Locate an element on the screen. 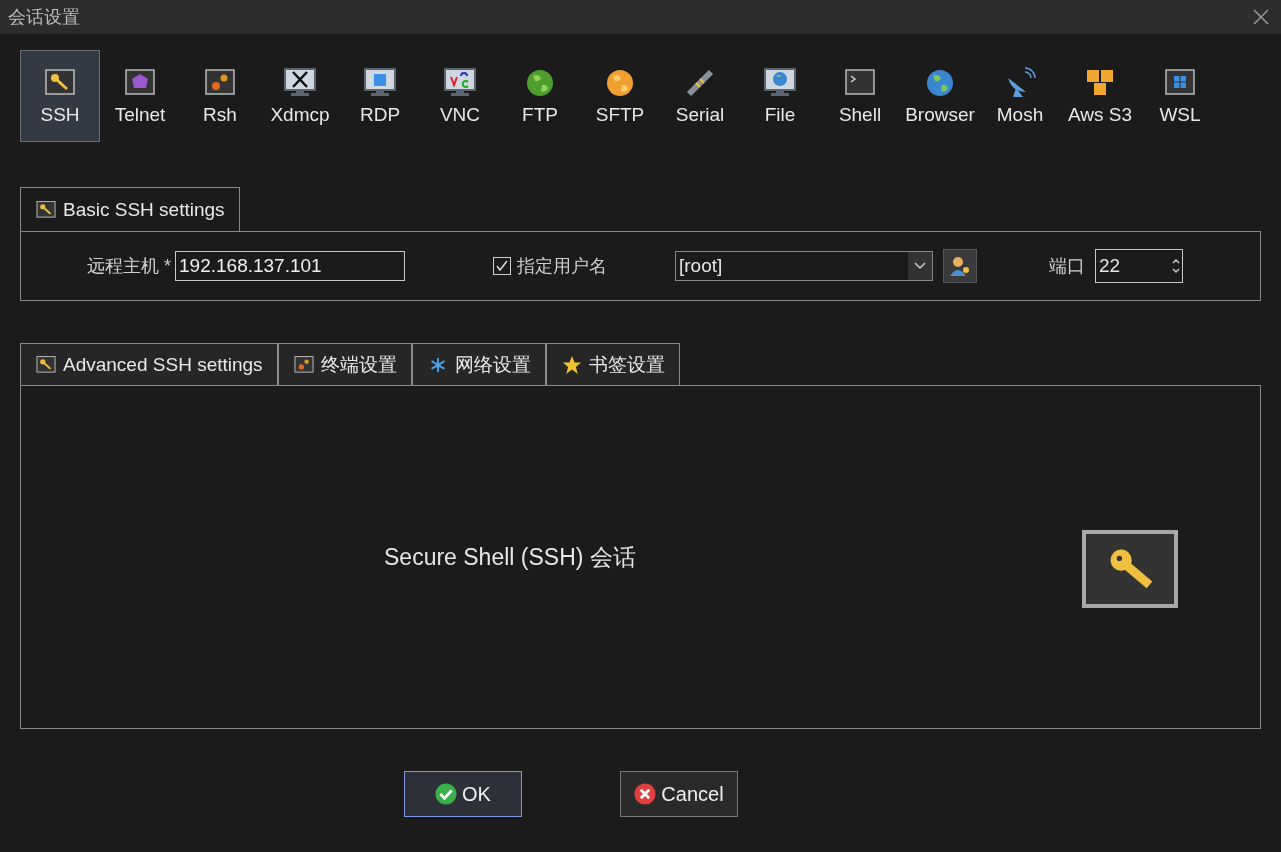 Image resolution: width=1281 pixels, height=852 pixels. checkbox is located at coordinates (502, 266).